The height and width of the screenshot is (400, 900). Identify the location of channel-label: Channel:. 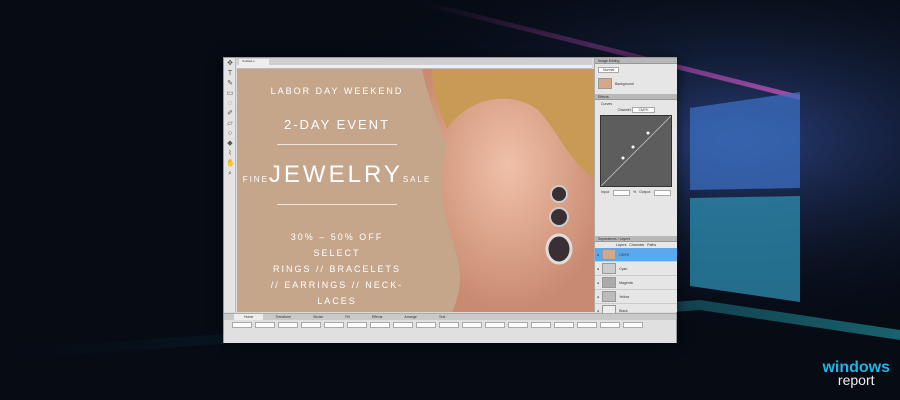
(624, 110).